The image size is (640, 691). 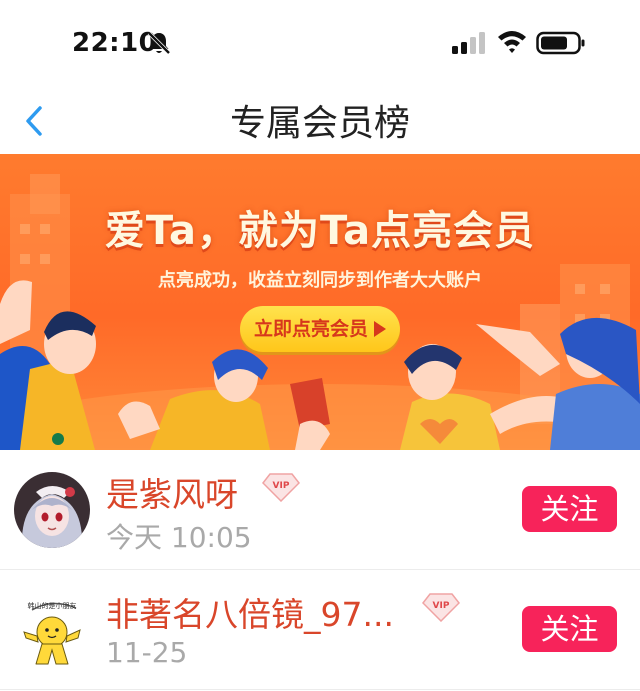 I want to click on member-time: 11-25, so click(x=147, y=652).